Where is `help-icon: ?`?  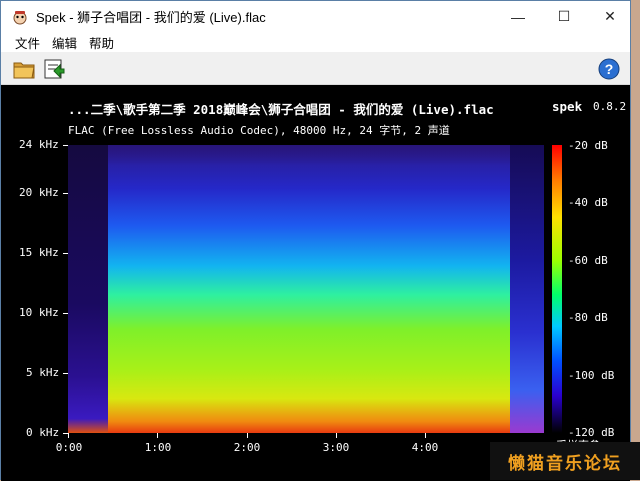 help-icon: ? is located at coordinates (609, 69).